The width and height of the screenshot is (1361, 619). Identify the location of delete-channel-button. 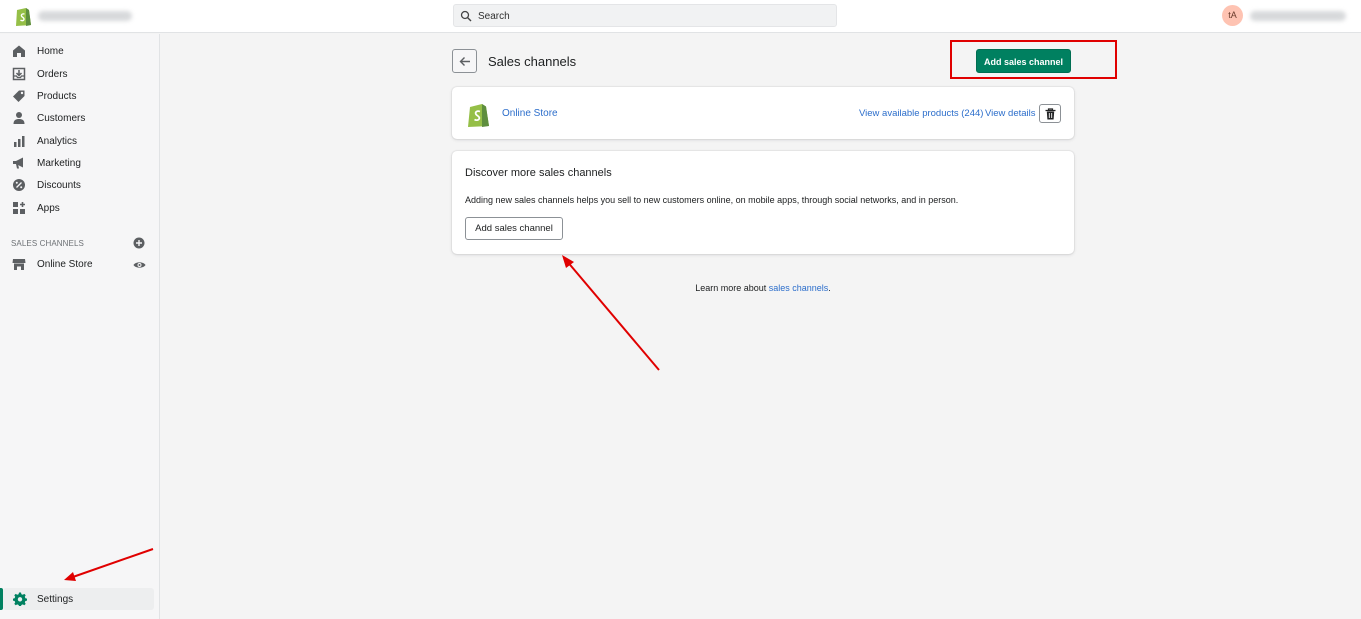
(1050, 113).